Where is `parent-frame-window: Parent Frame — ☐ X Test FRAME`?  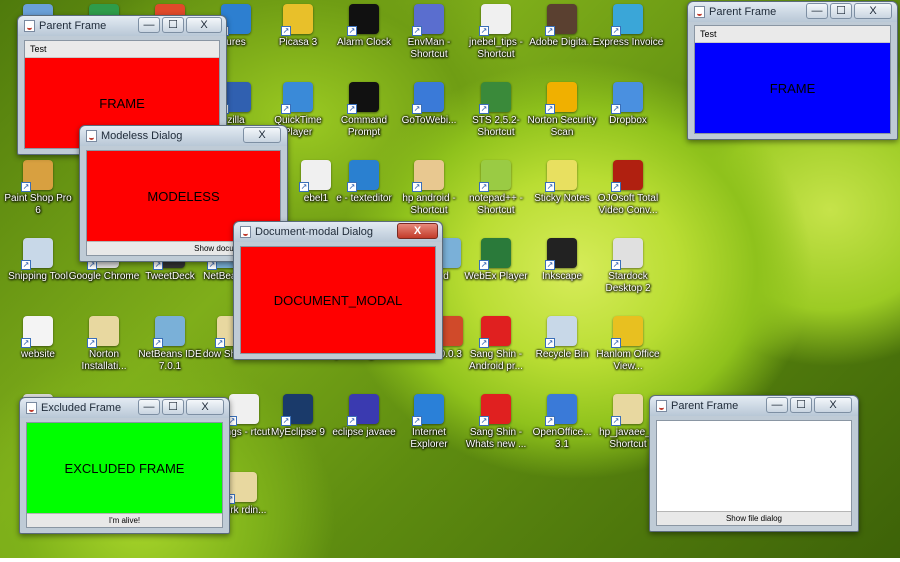 parent-frame-window: Parent Frame — ☐ X Test FRAME is located at coordinates (792, 70).